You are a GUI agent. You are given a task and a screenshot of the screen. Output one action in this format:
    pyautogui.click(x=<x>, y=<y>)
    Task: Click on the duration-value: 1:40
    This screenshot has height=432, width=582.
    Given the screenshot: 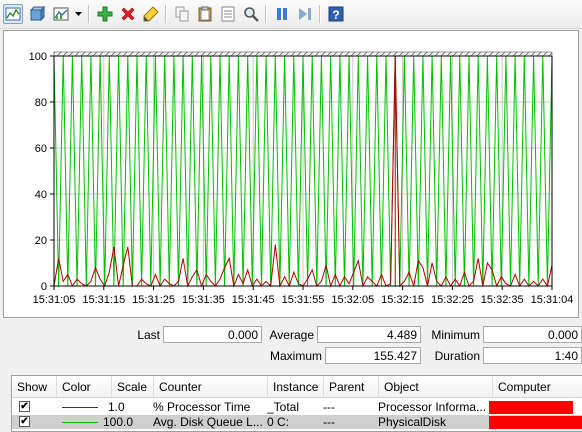 What is the action you would take?
    pyautogui.click(x=532, y=355)
    